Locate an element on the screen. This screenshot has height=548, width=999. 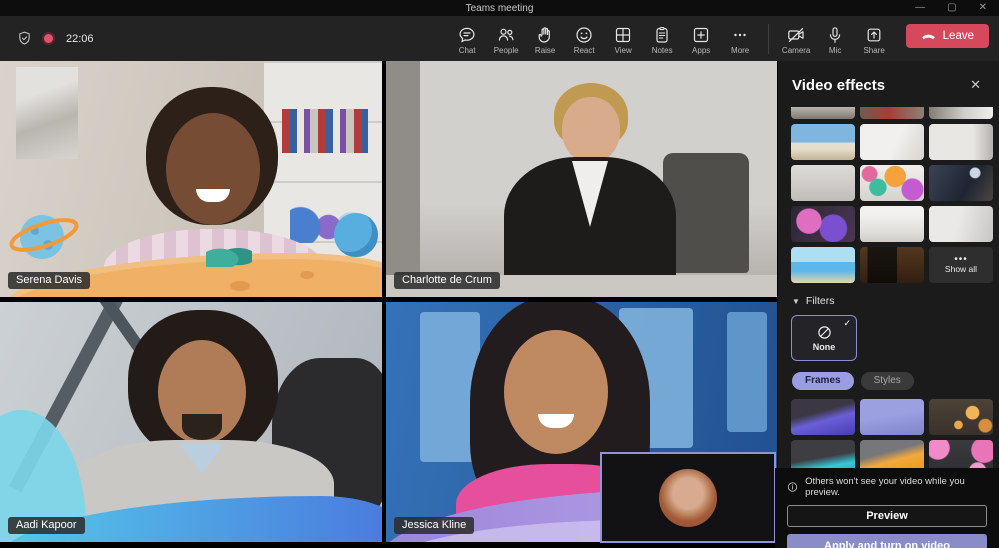
raise-hand-button: Raise is located at coordinates (545, 38).